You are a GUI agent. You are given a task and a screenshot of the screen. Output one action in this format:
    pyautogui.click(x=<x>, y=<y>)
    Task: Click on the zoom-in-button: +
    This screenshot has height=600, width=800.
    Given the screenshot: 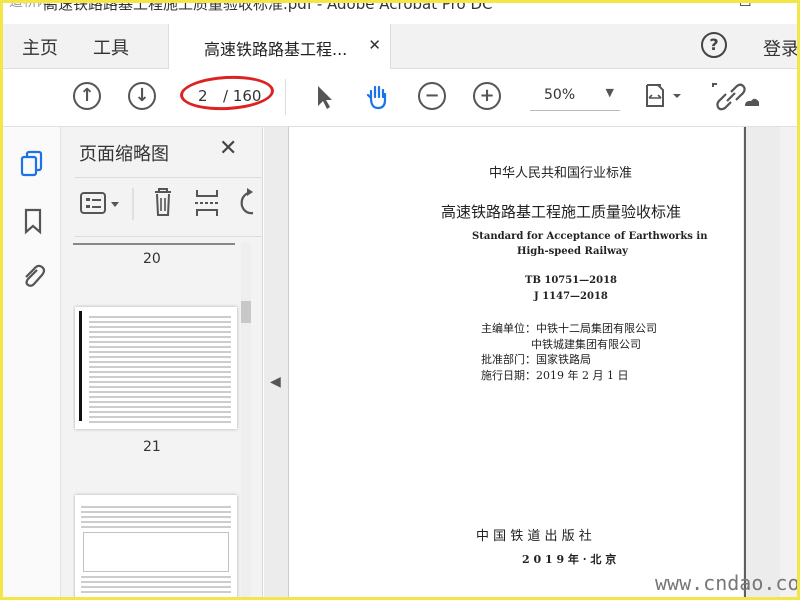 What is the action you would take?
    pyautogui.click(x=488, y=97)
    